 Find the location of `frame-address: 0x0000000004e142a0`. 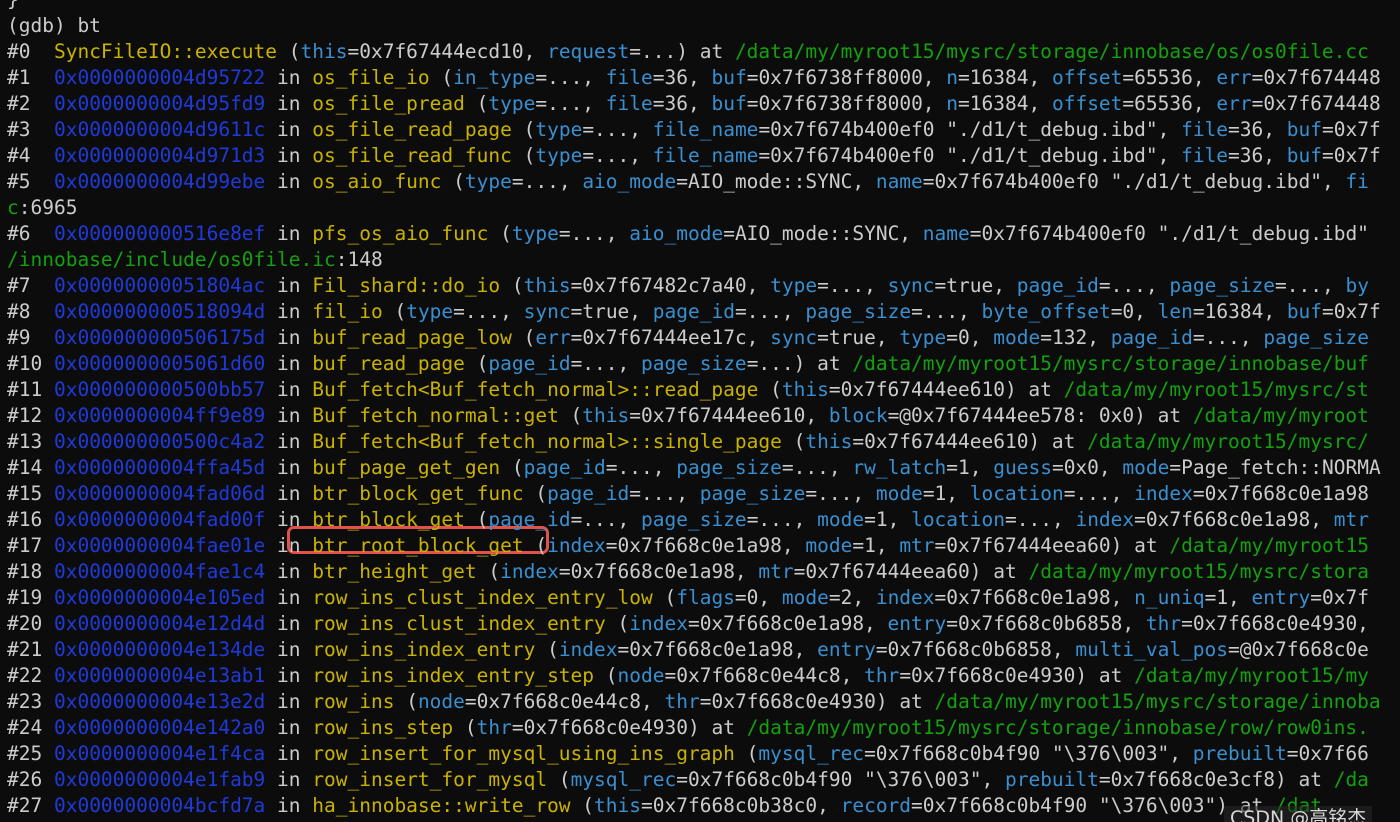

frame-address: 0x0000000004e142a0 is located at coordinates (159, 727).